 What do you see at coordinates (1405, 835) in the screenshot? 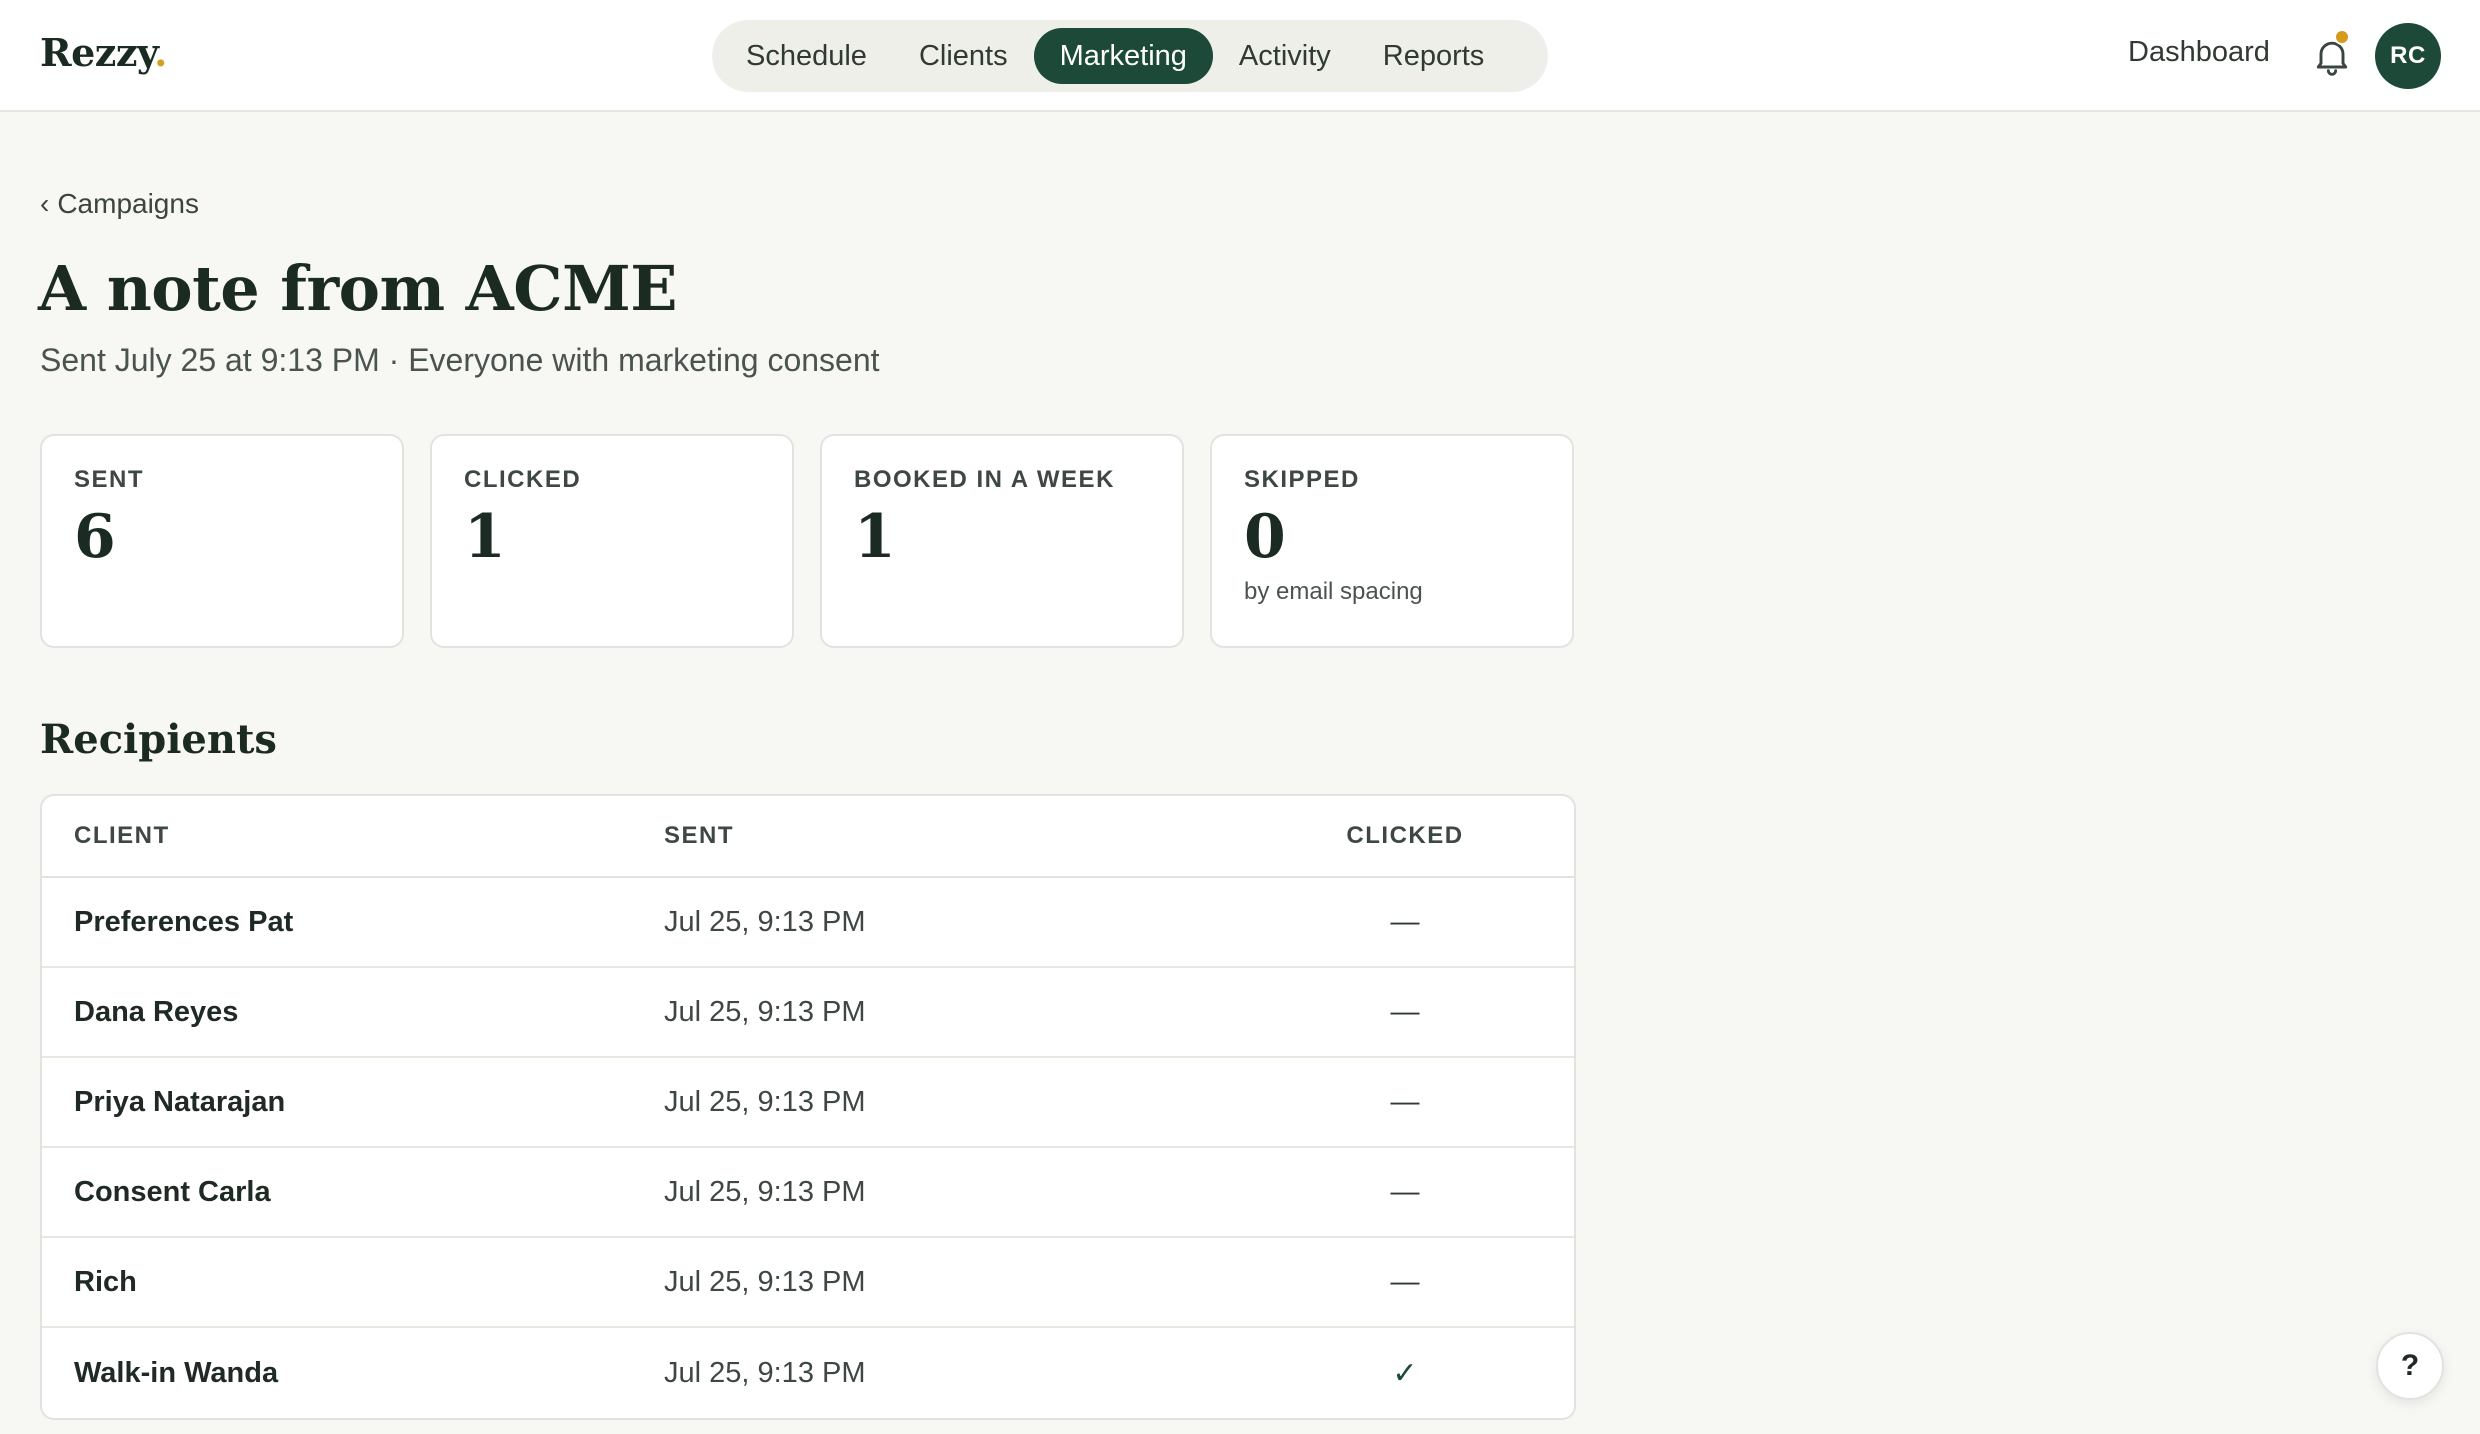
I see `column-header-clicked: CLICKED` at bounding box center [1405, 835].